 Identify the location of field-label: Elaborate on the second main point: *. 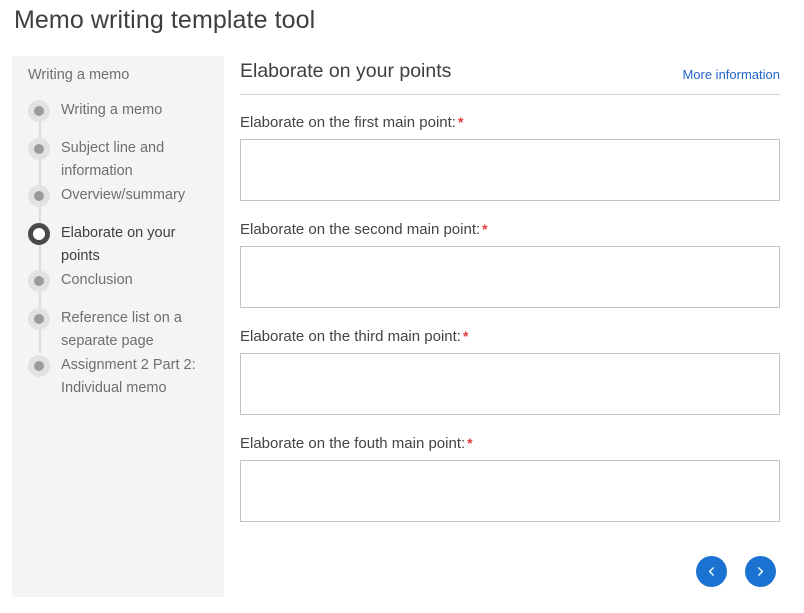
(510, 229).